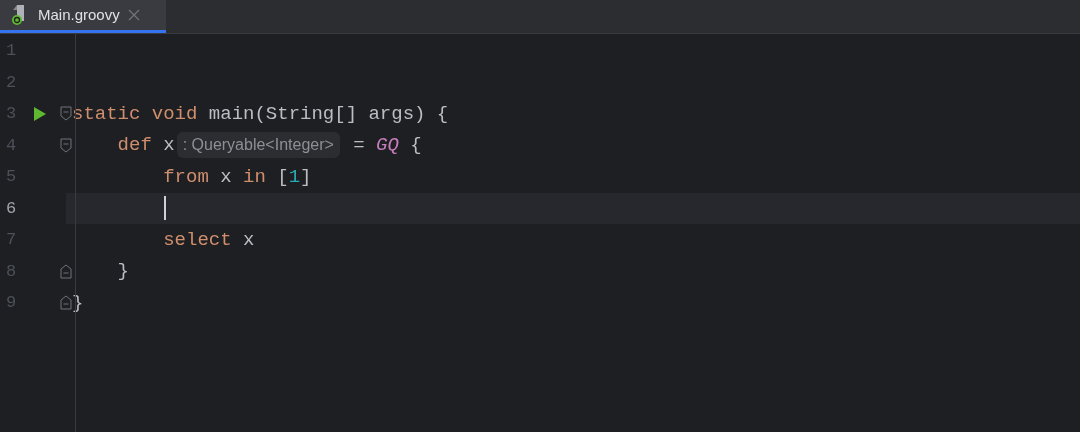  I want to click on code-token: select, so click(197, 240).